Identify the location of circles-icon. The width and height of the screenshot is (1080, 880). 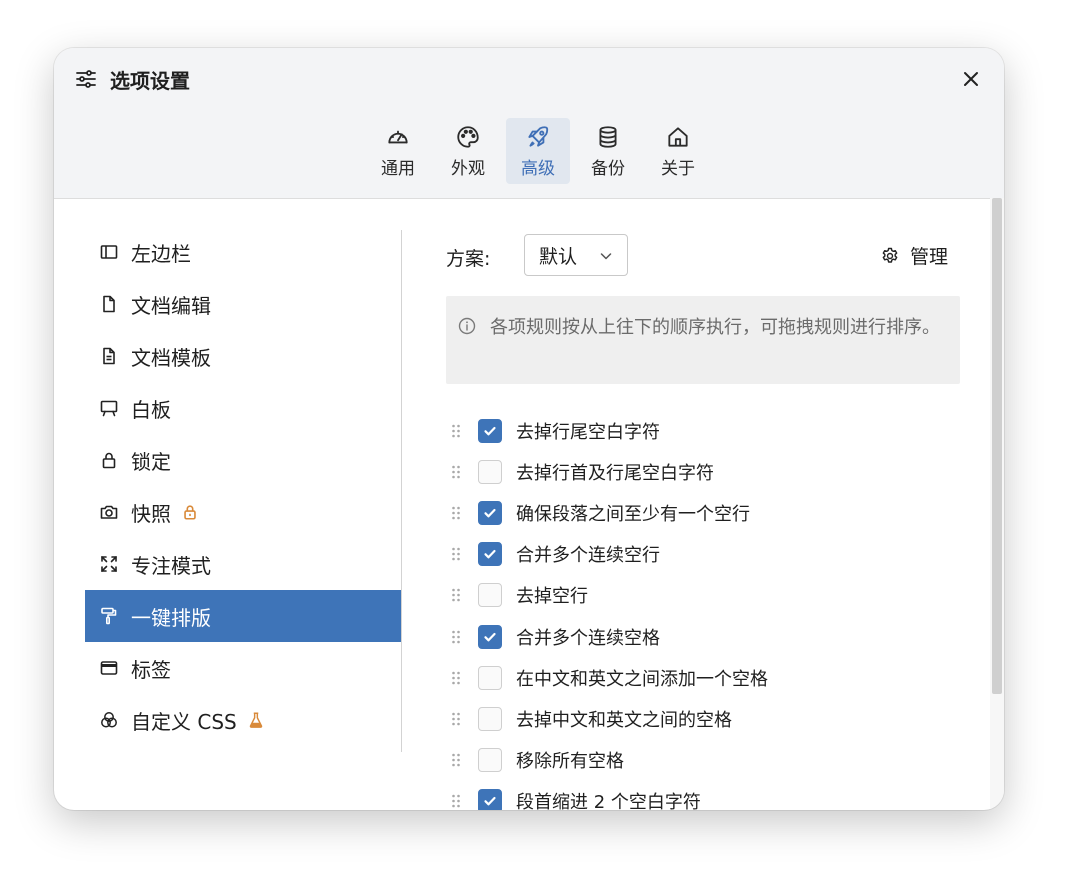
(109, 720).